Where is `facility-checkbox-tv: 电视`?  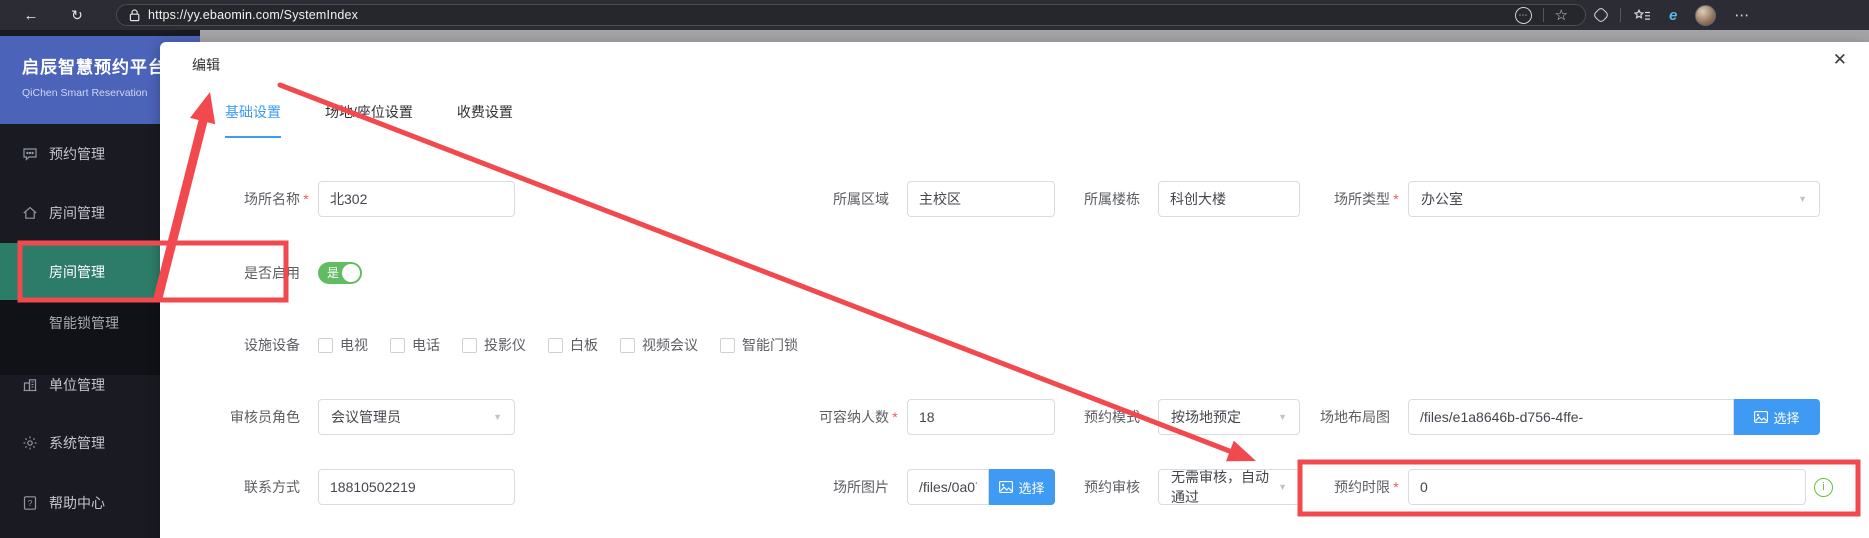 facility-checkbox-tv: 电视 is located at coordinates (343, 345).